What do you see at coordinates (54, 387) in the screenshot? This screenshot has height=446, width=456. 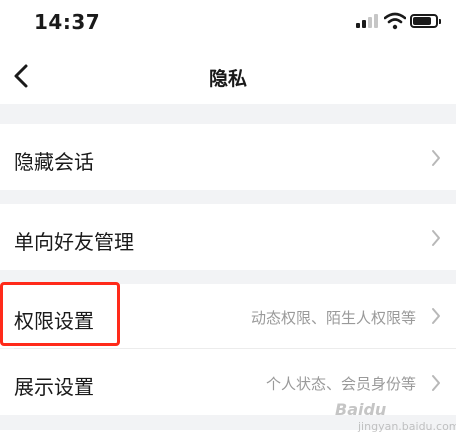 I see `row-label: 展示设置` at bounding box center [54, 387].